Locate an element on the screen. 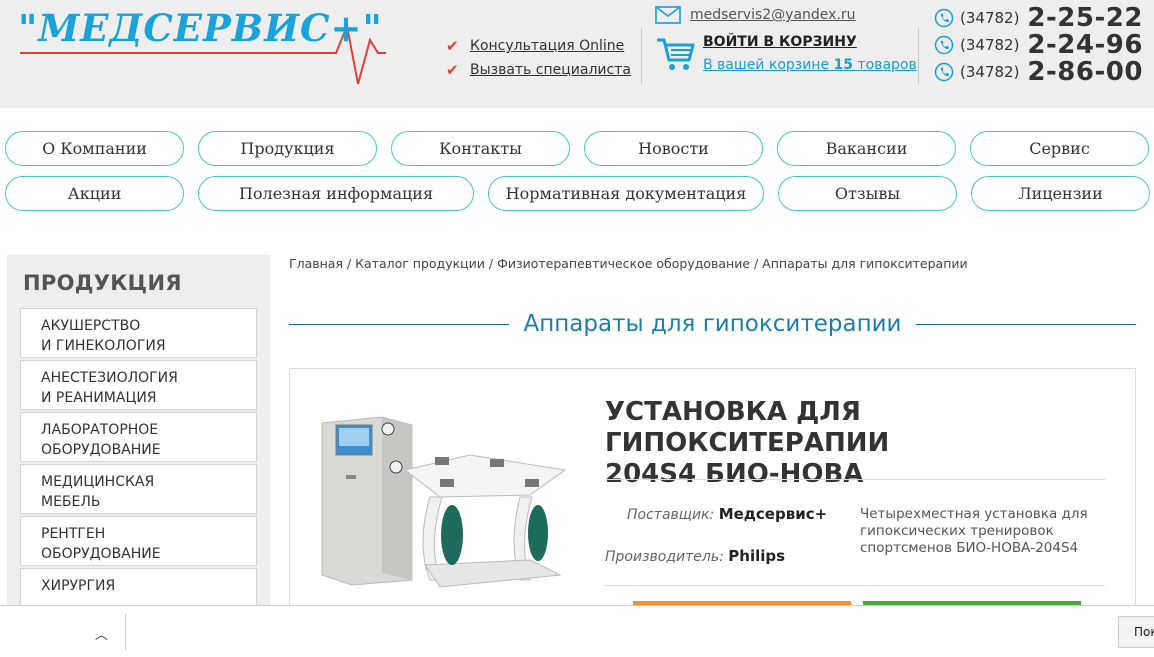  maker-row: Производитель: Philips is located at coordinates (695, 556).